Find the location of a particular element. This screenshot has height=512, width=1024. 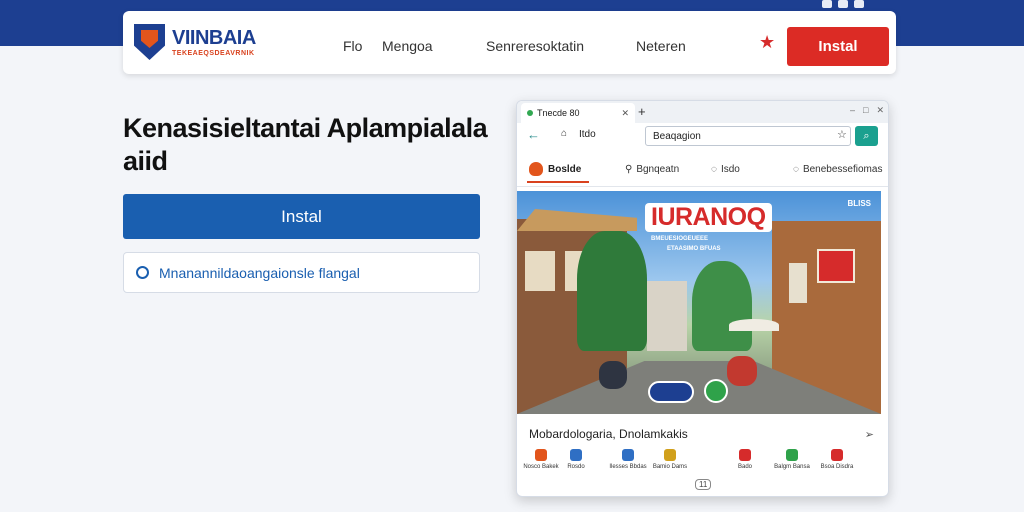

logo-title: VIINBAIA is located at coordinates (214, 38).